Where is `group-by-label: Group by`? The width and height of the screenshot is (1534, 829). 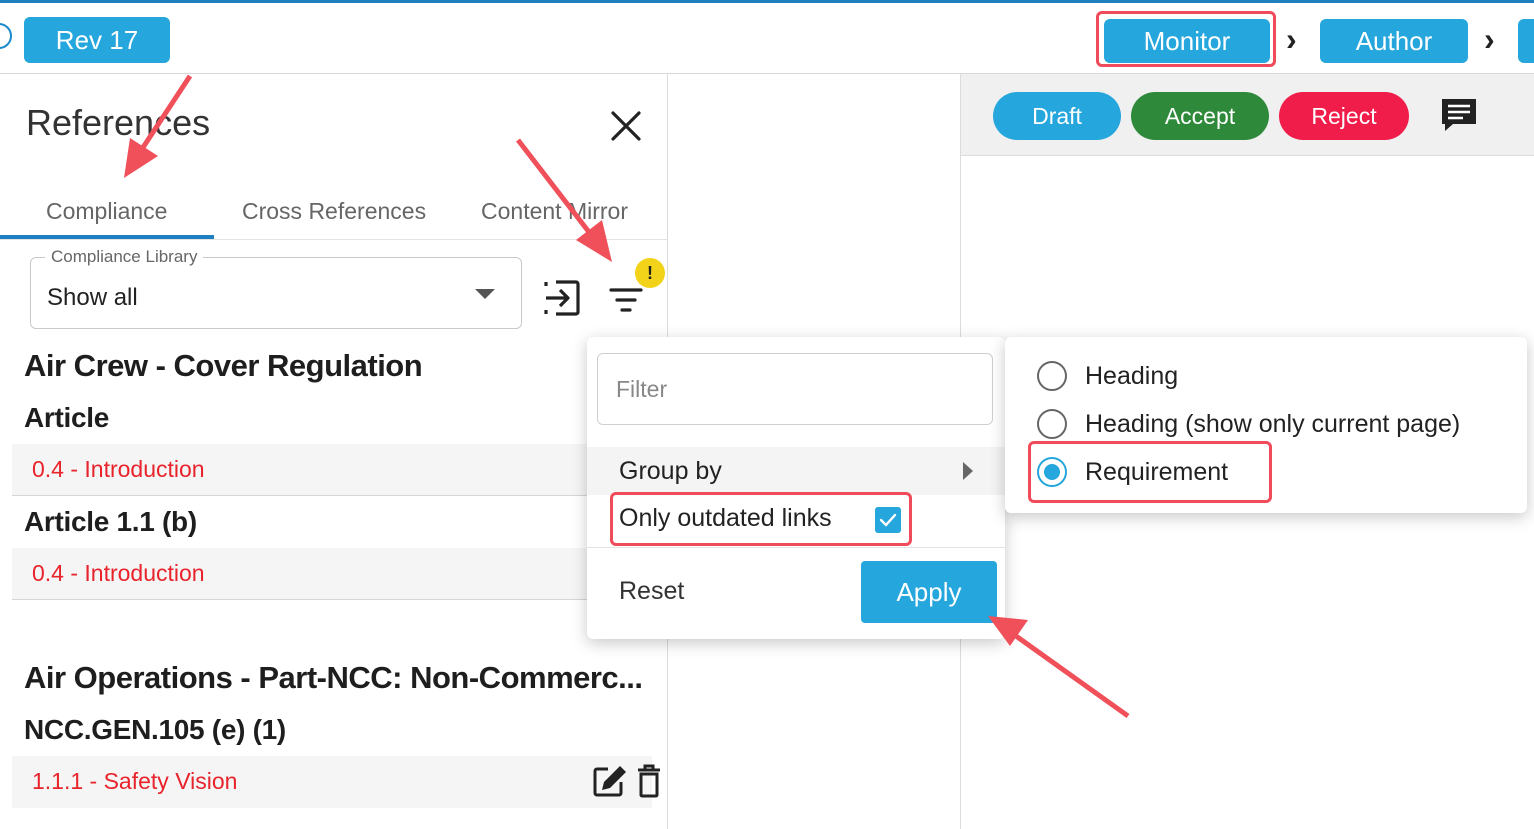
group-by-label: Group by is located at coordinates (670, 471).